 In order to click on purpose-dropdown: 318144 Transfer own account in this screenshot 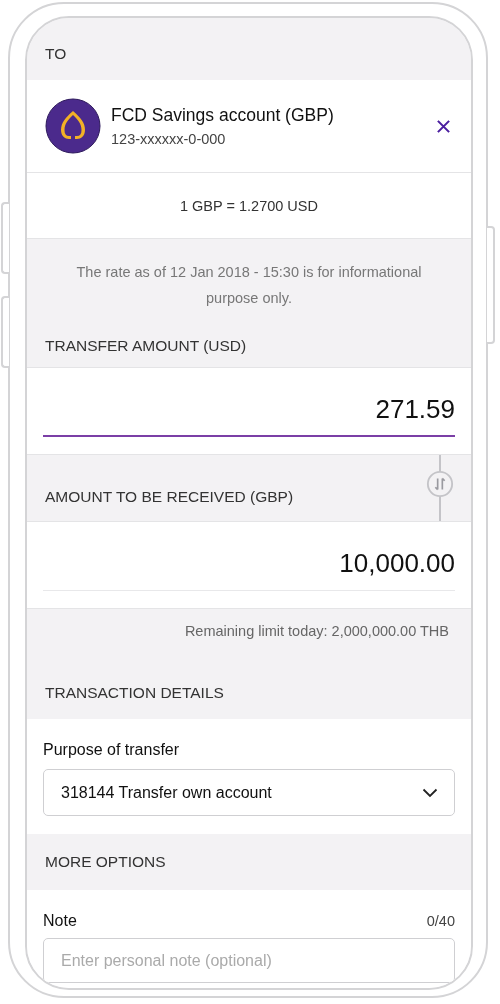, I will do `click(249, 792)`.